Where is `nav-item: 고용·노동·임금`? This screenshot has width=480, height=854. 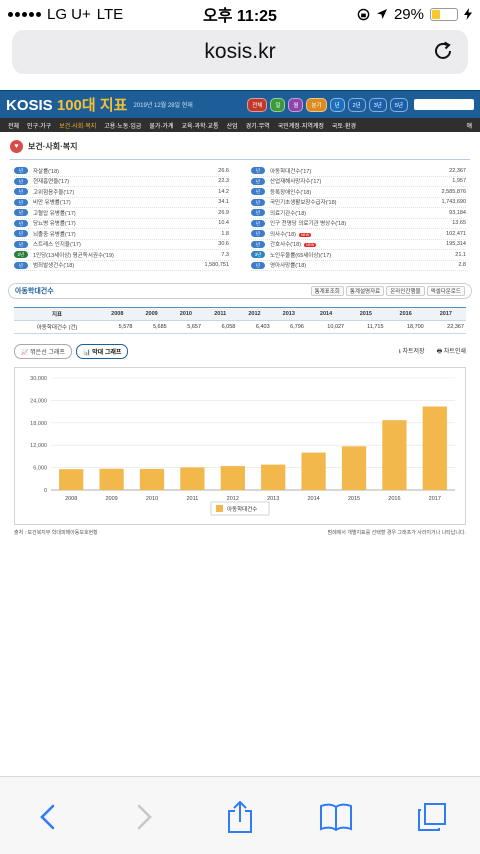 nav-item: 고용·노동·임금 is located at coordinates (122, 125).